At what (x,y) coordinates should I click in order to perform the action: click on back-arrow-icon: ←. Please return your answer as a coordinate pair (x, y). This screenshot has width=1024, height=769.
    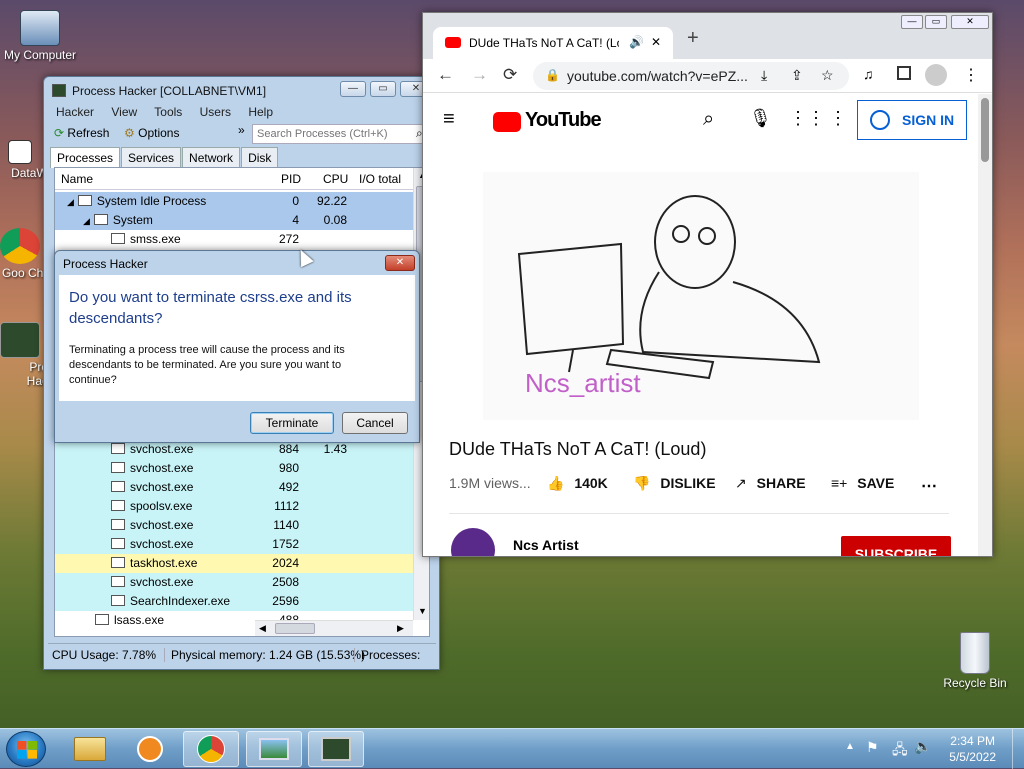
    Looking at the image, I should click on (445, 75).